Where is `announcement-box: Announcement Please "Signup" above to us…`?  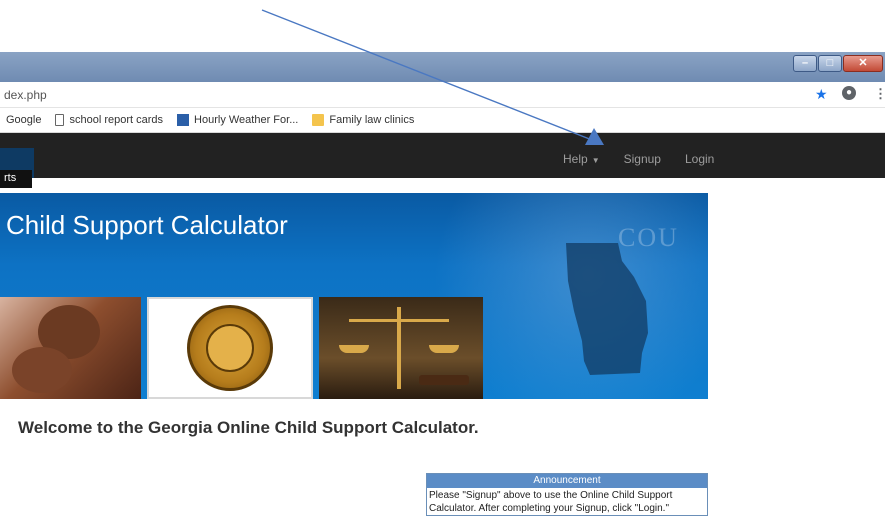 announcement-box: Announcement Please "Signup" above to us… is located at coordinates (567, 494).